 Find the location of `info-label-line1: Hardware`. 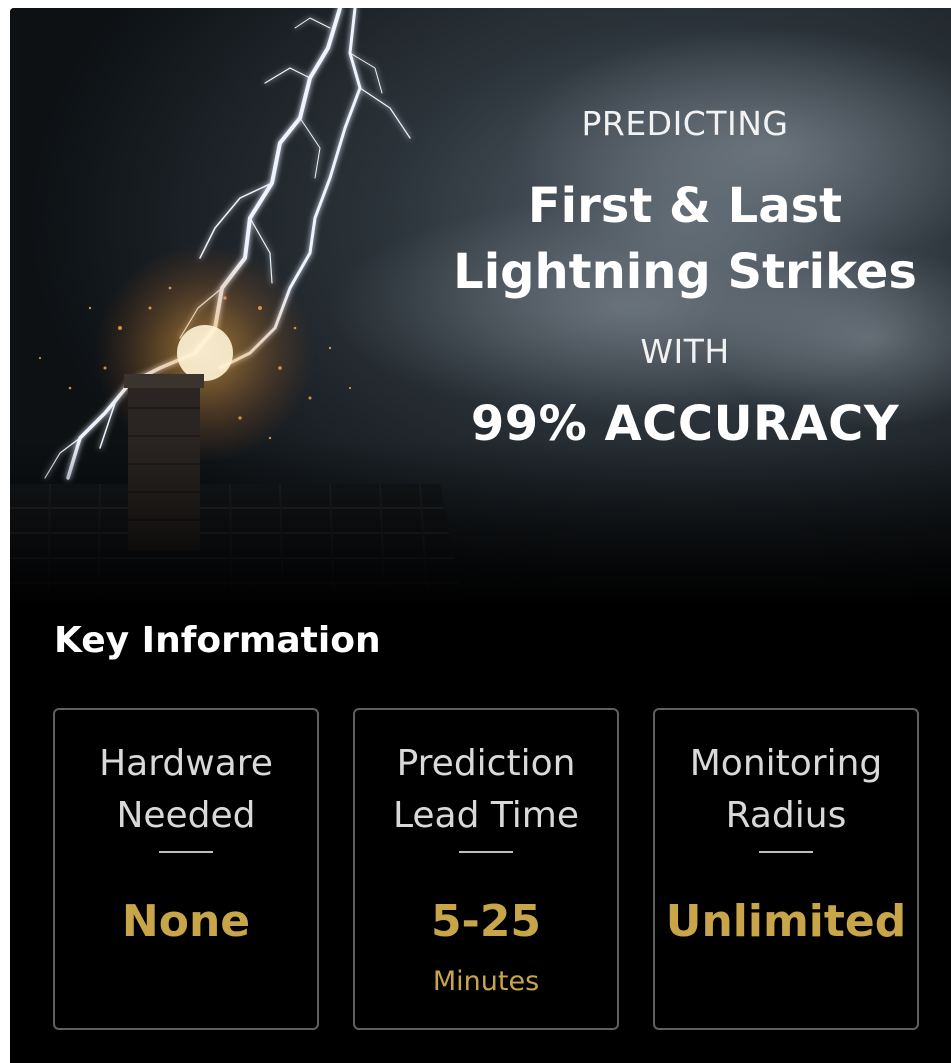

info-label-line1: Hardware is located at coordinates (186, 763).